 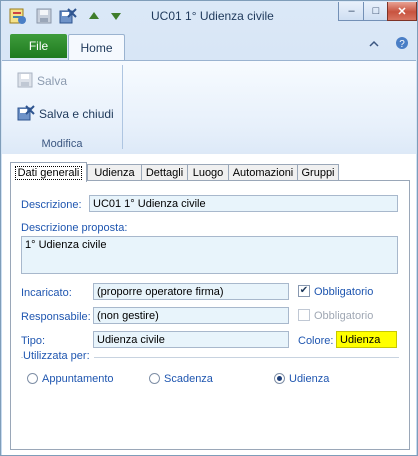 I want to click on tab-luogo: Luogo, so click(x=208, y=172).